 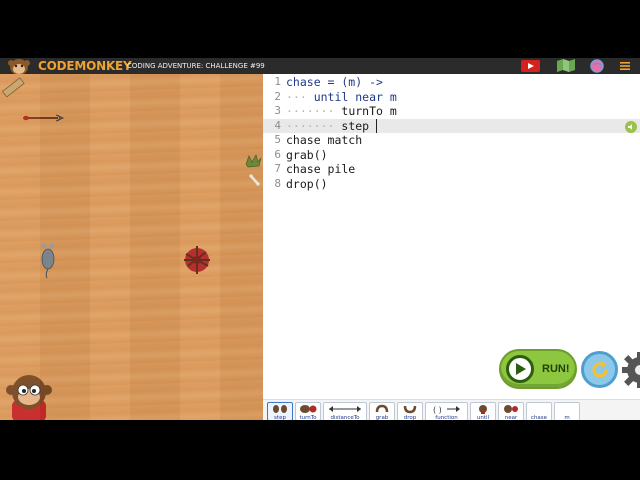 What do you see at coordinates (359, 125) in the screenshot?
I see `code-content: step` at bounding box center [359, 125].